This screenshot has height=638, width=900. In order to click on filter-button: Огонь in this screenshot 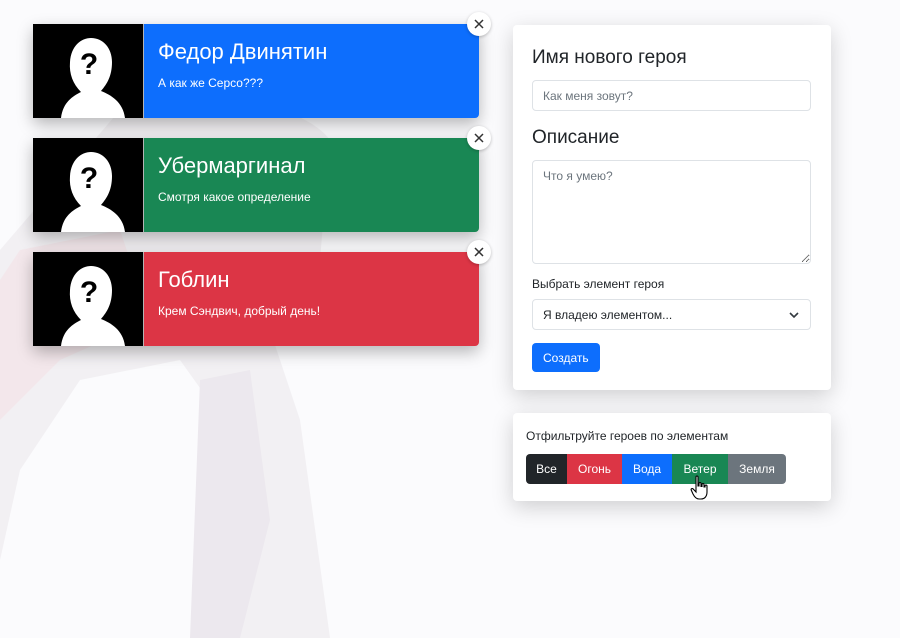, I will do `click(594, 469)`.